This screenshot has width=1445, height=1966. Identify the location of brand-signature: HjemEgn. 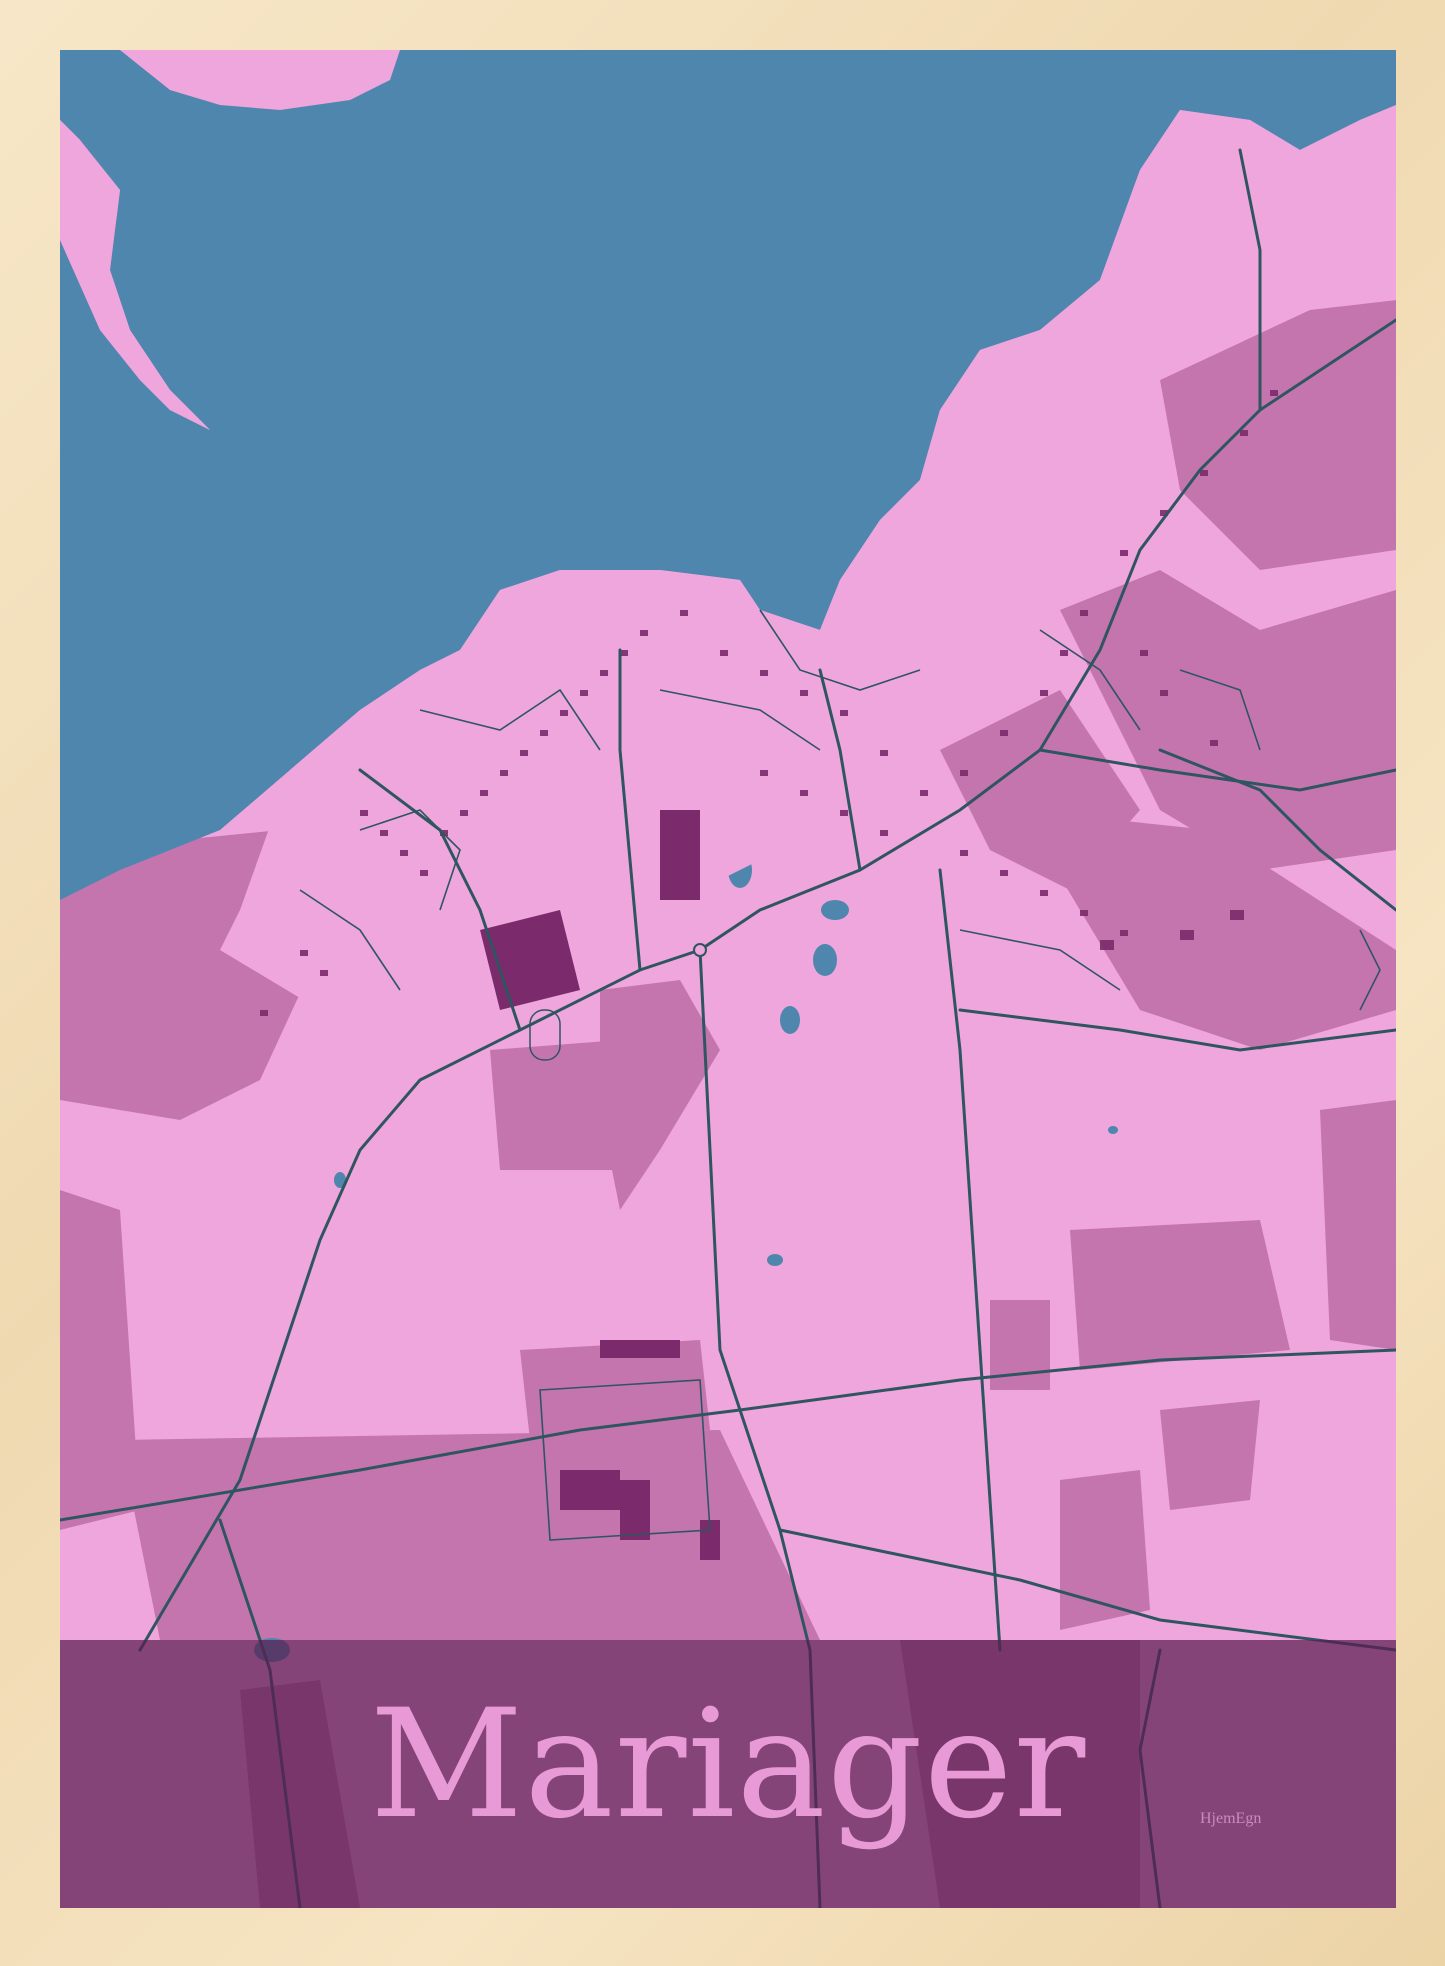
(1231, 1818).